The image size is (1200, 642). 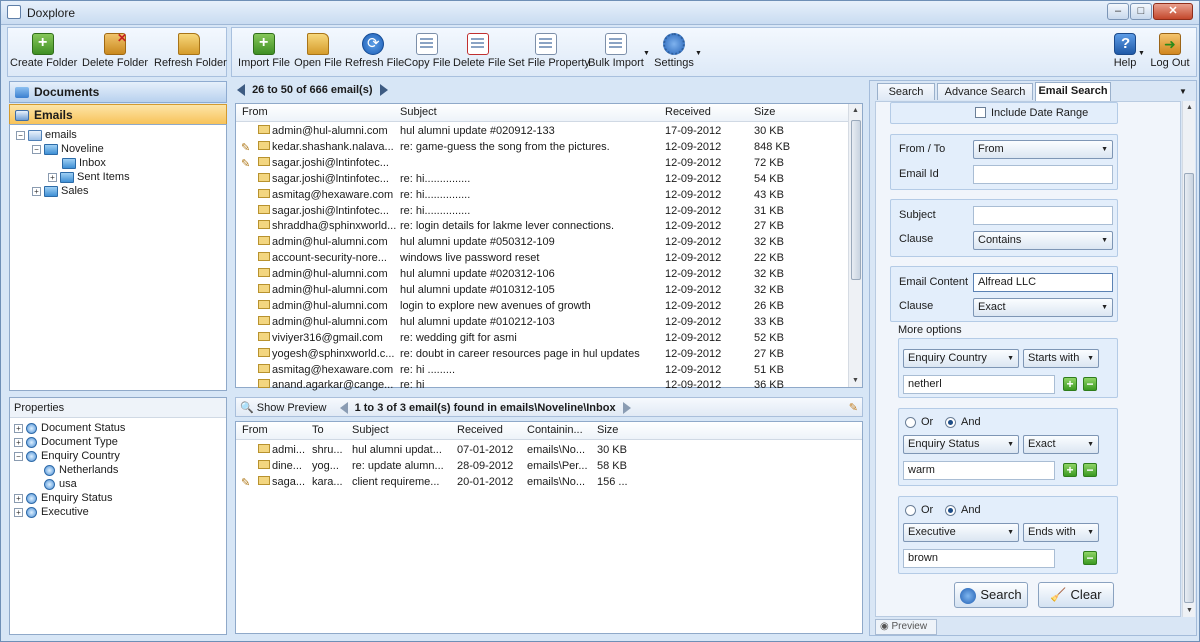 I want to click on settings-dropdown-icon: ▼, so click(x=698, y=53).